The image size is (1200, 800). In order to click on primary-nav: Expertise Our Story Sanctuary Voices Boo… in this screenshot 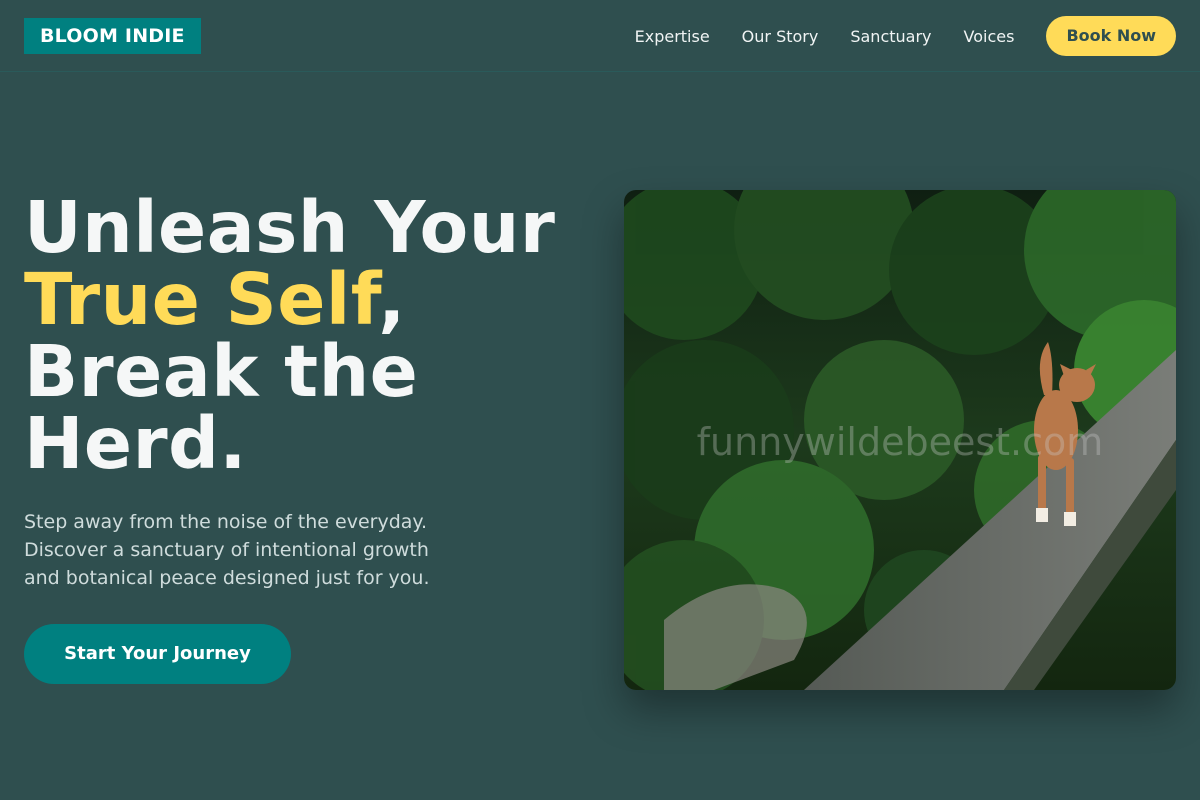, I will do `click(905, 36)`.